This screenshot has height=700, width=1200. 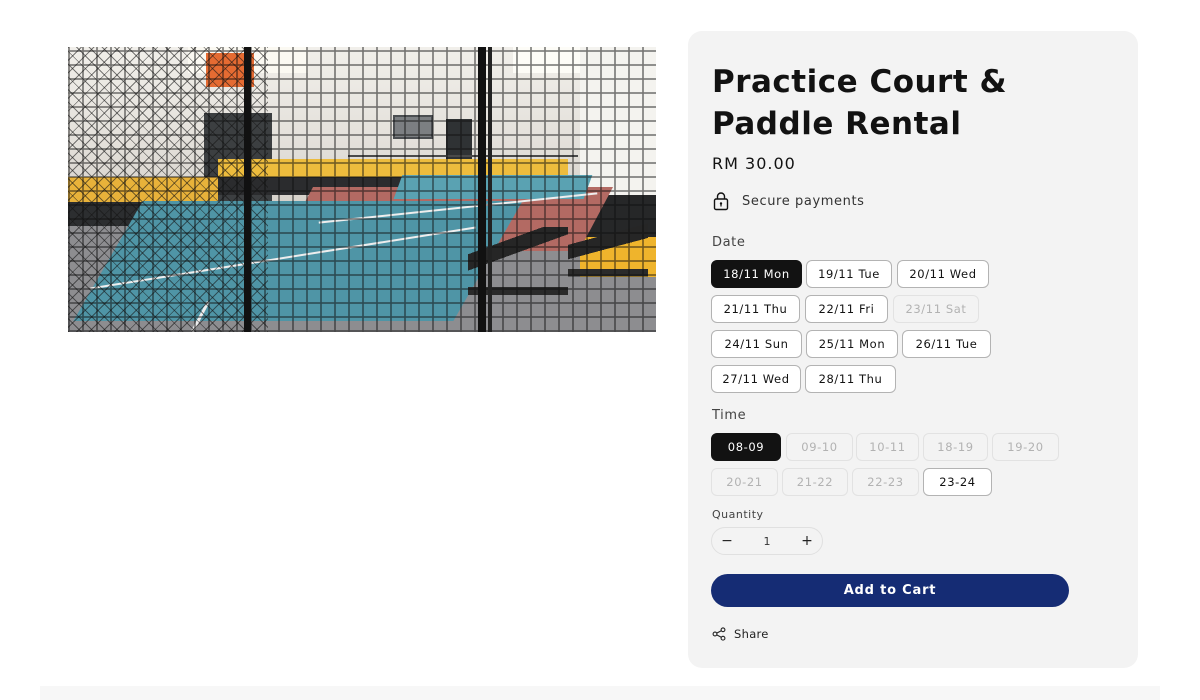 What do you see at coordinates (727, 541) in the screenshot?
I see `quantity-decrease-button: −` at bounding box center [727, 541].